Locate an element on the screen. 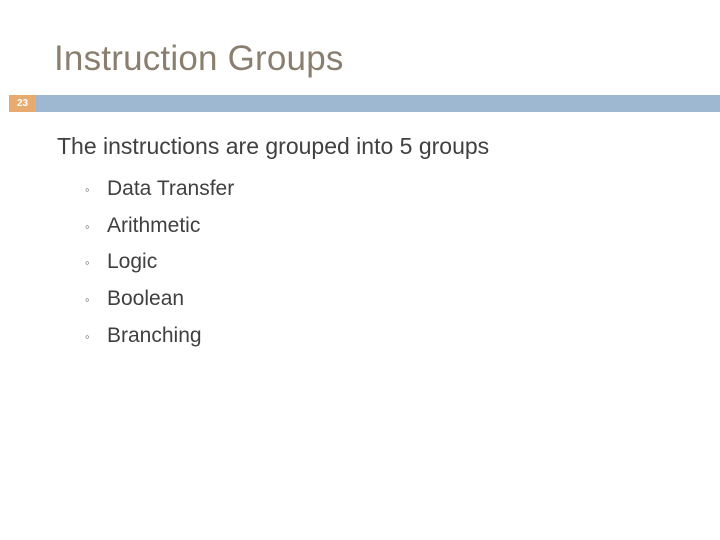 The image size is (720, 540). list-item-label: Arithmetic is located at coordinates (154, 225).